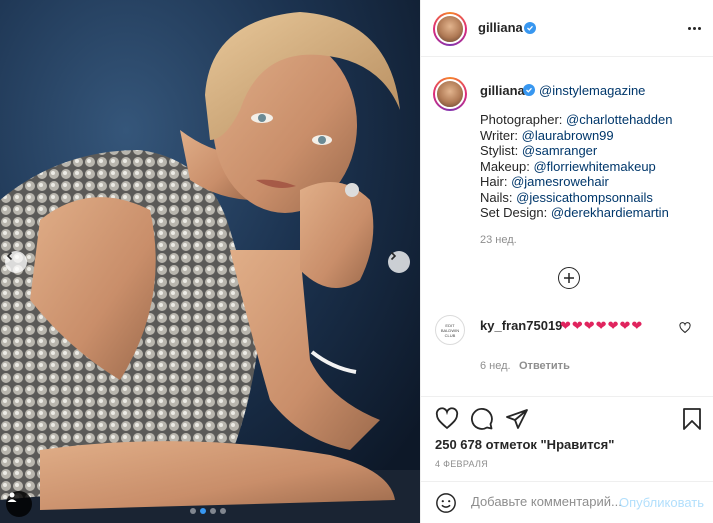 Image resolution: width=713 pixels, height=523 pixels. I want to click on comment-reply-button: Ответить, so click(544, 366).